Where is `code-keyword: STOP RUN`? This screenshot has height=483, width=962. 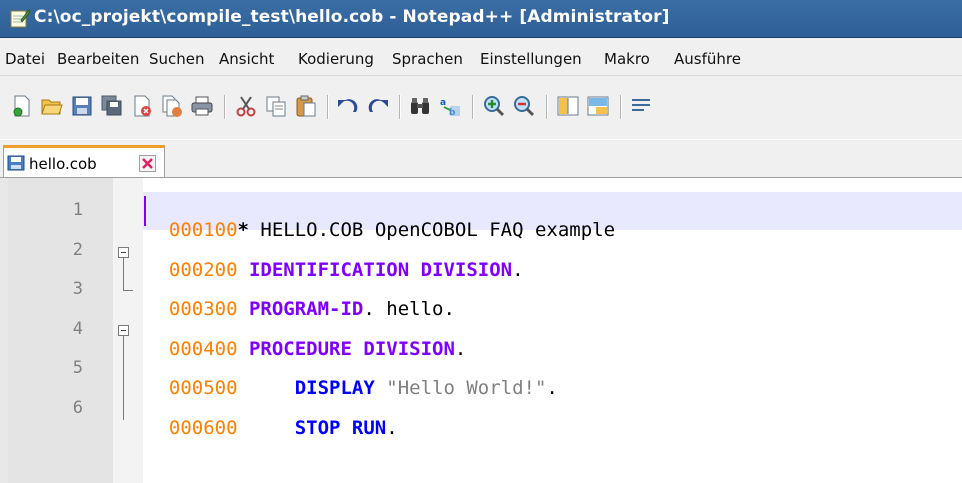
code-keyword: STOP RUN is located at coordinates (340, 428).